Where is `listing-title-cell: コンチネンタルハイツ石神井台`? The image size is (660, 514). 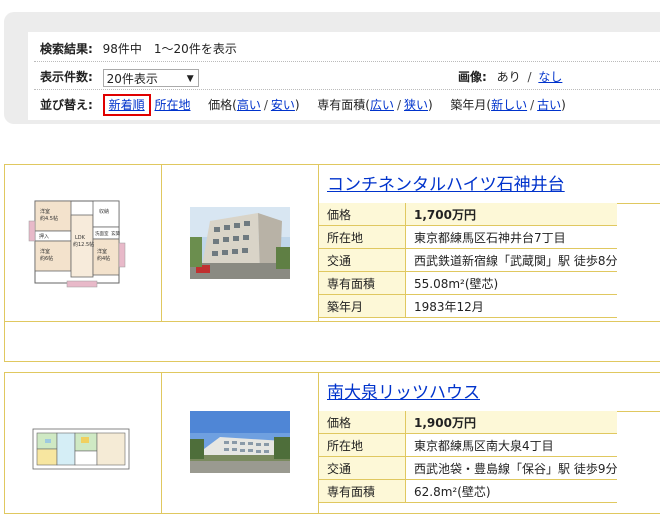
listing-title-cell: コンチネンタルハイツ石神井台 is located at coordinates (489, 184).